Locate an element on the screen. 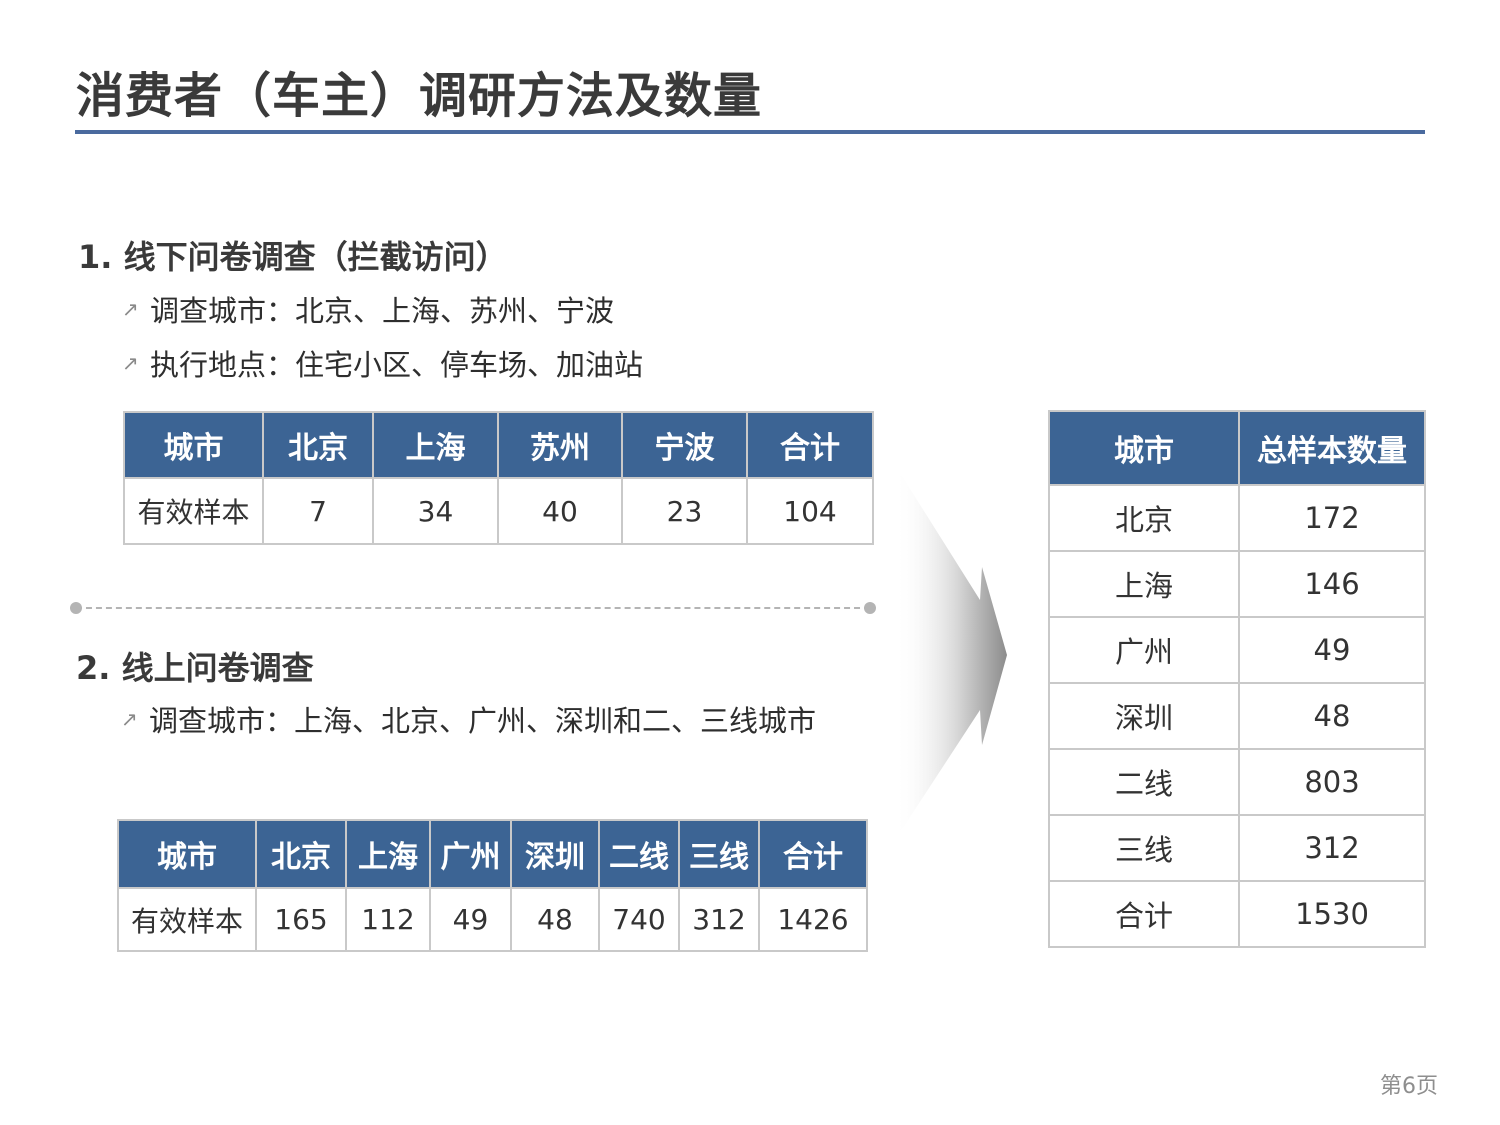 The height and width of the screenshot is (1125, 1500). bullet-text: 调查城市：北京、上海、苏州、宁波 is located at coordinates (382, 311).